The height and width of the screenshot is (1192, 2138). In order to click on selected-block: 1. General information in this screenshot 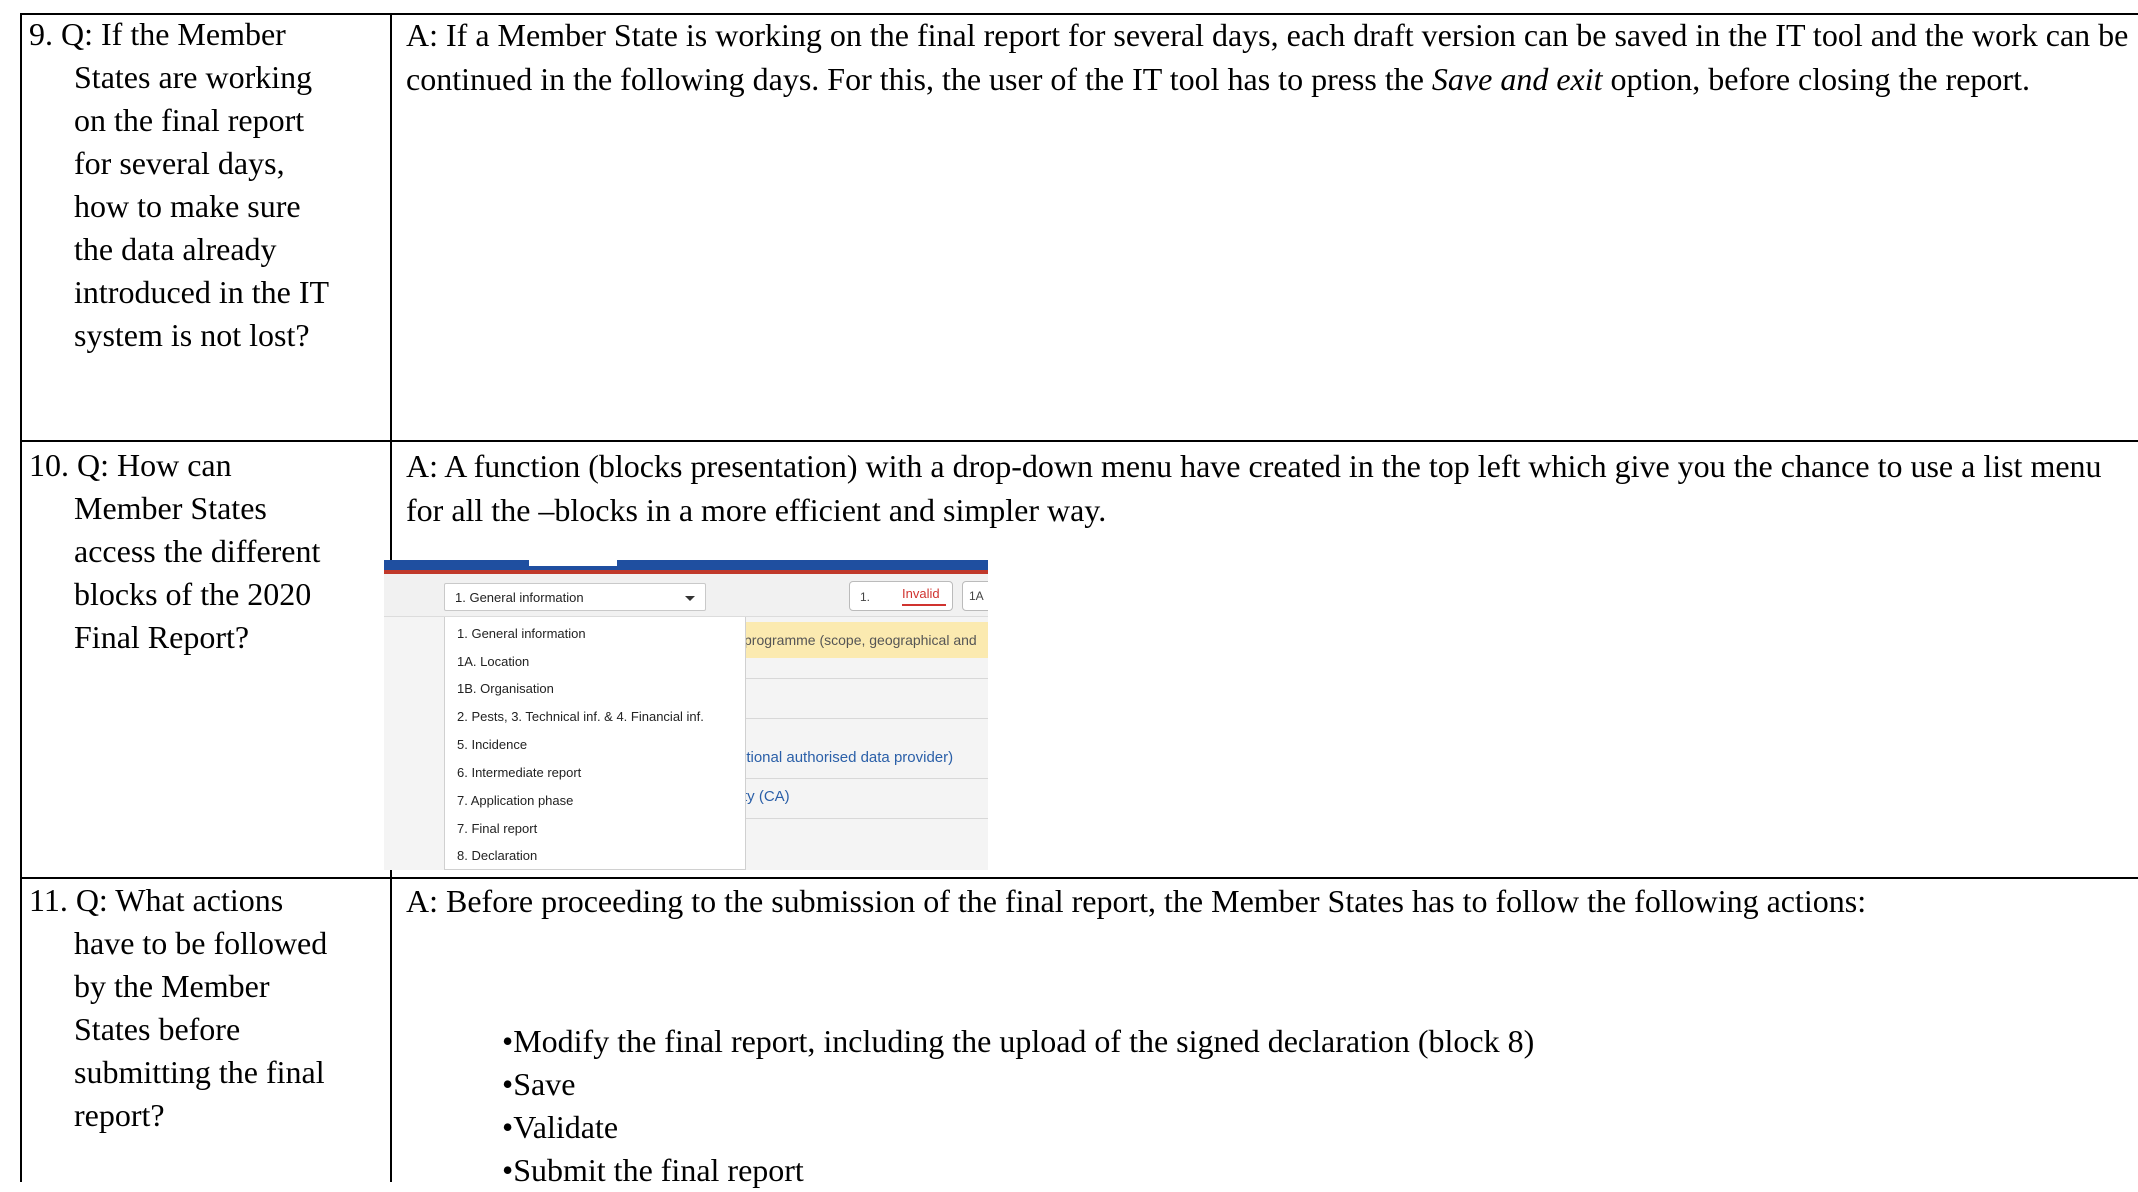, I will do `click(519, 597)`.